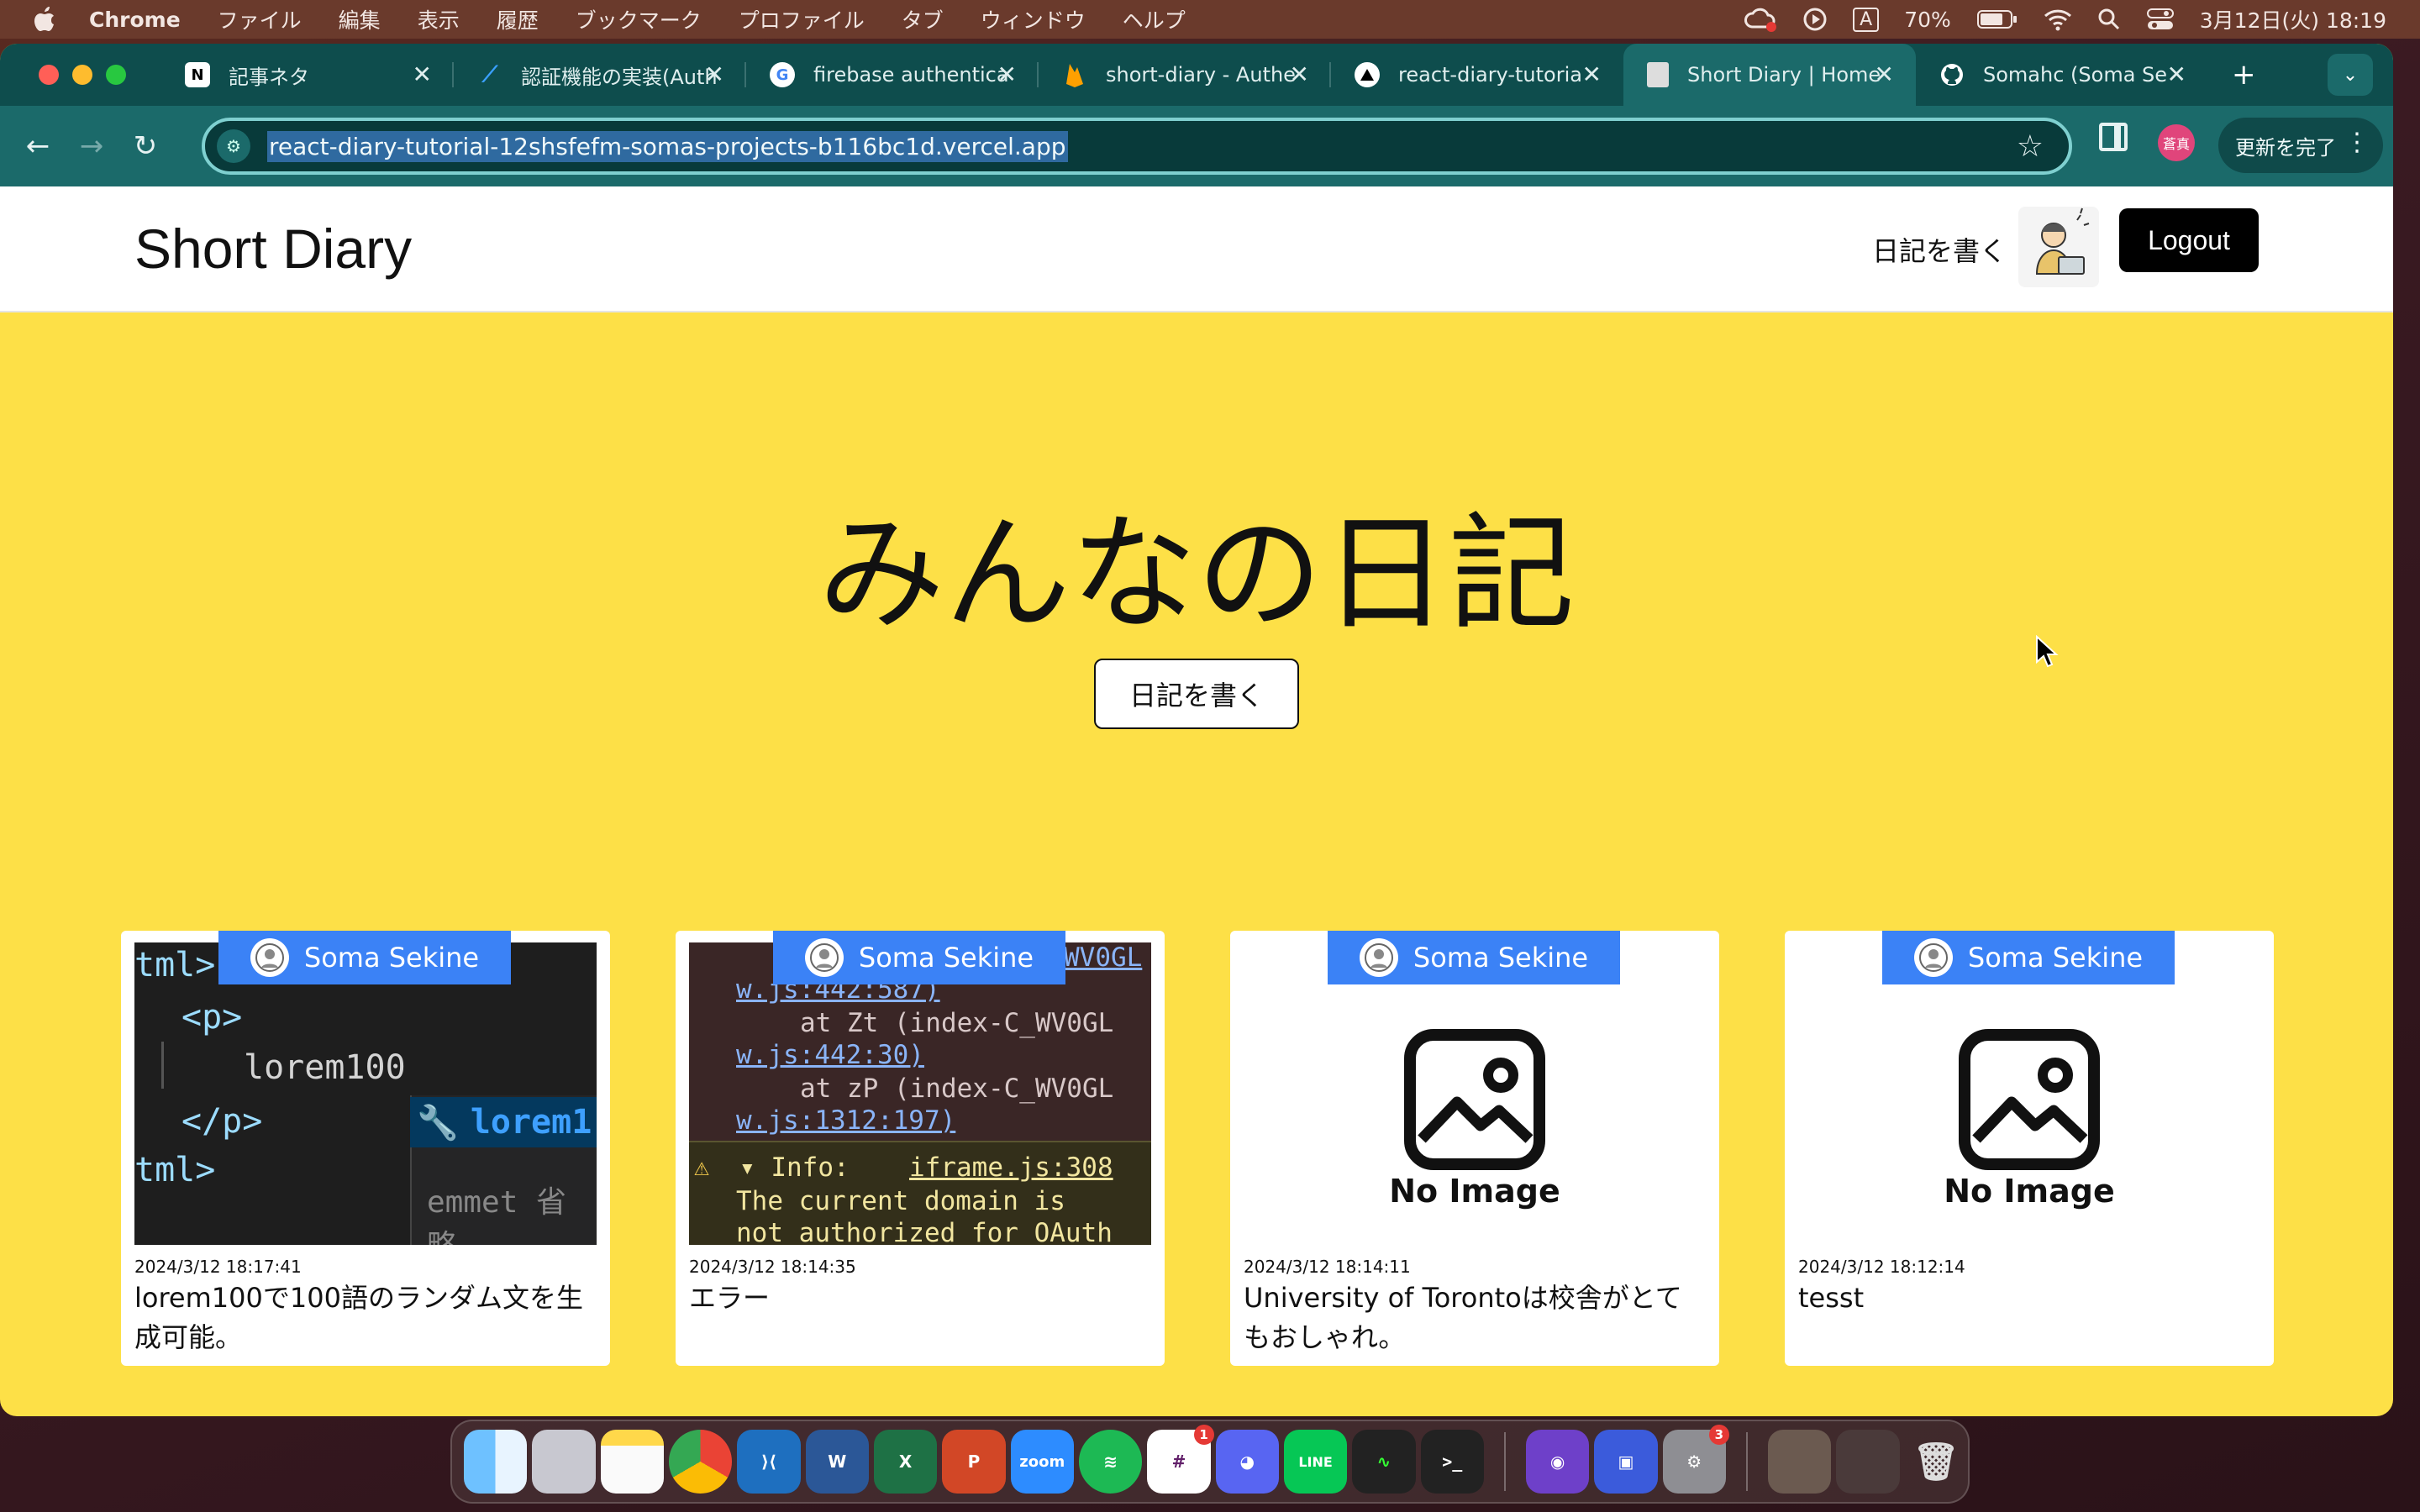  I want to click on trash-icon: 🗑, so click(1936, 1462).